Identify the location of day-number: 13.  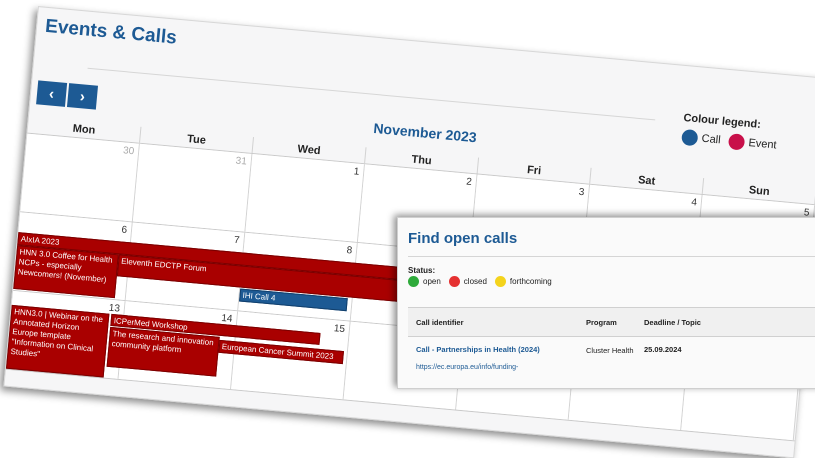
(114, 308).